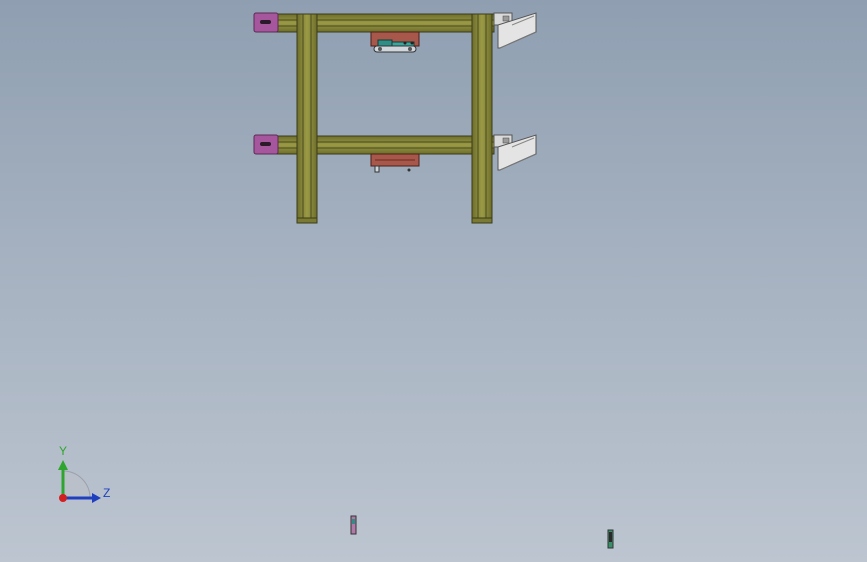  Describe the element at coordinates (63, 498) in the screenshot. I see `triad-origin` at that location.